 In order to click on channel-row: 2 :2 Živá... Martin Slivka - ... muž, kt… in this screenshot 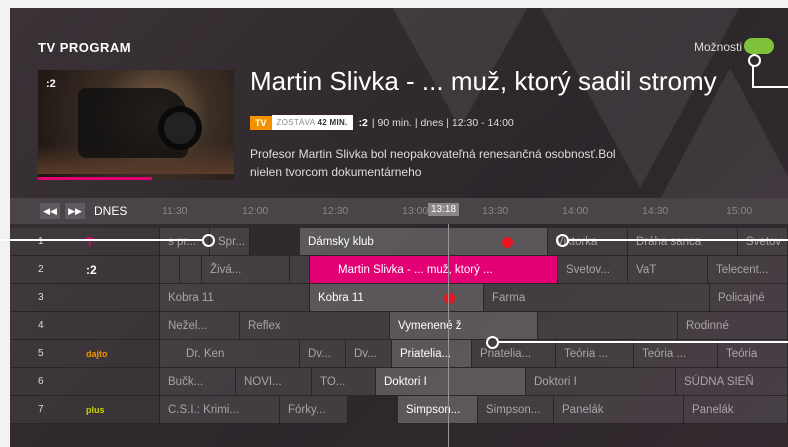, I will do `click(399, 270)`.